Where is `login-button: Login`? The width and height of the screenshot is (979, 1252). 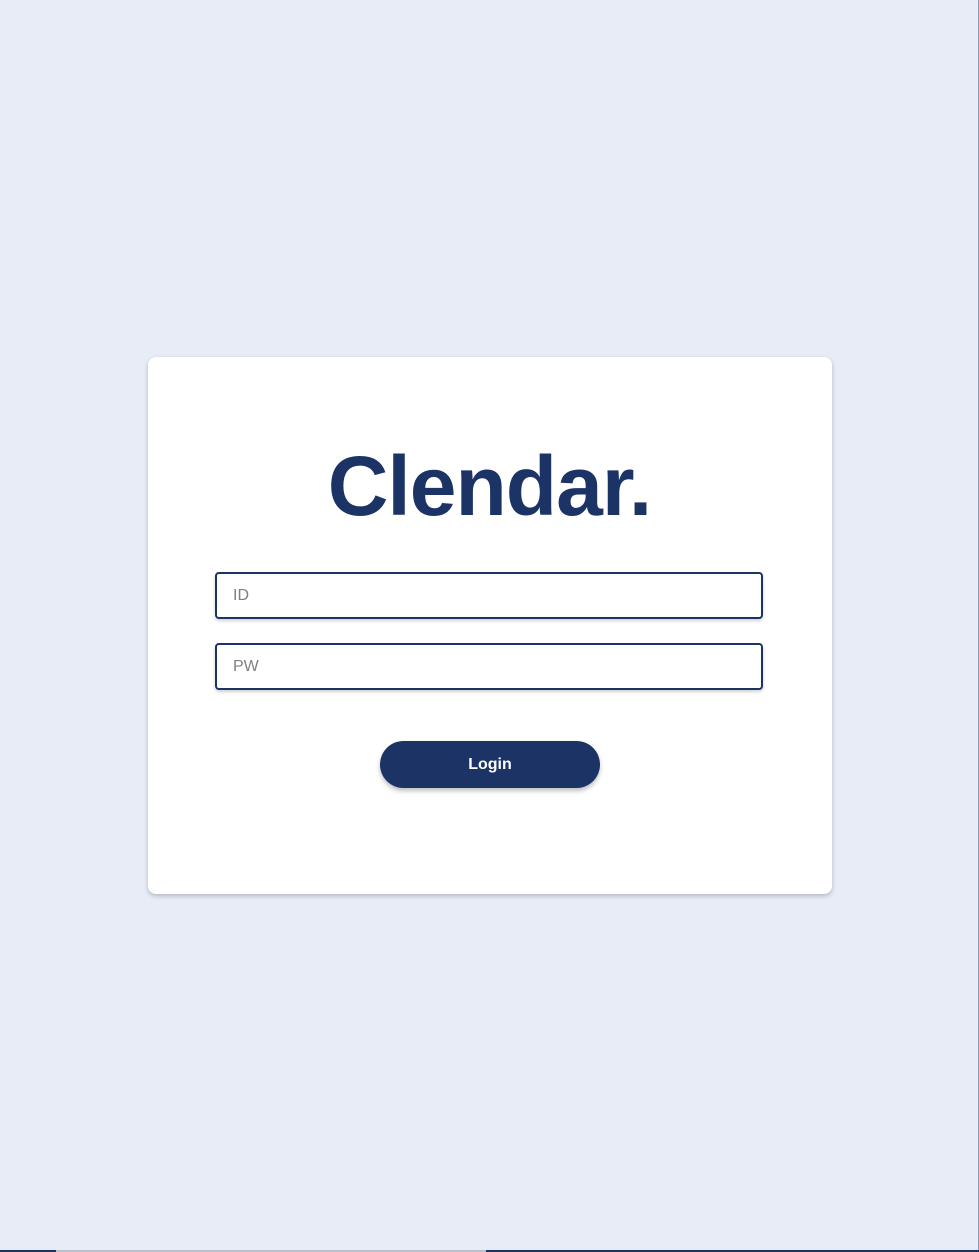
login-button: Login is located at coordinates (490, 764).